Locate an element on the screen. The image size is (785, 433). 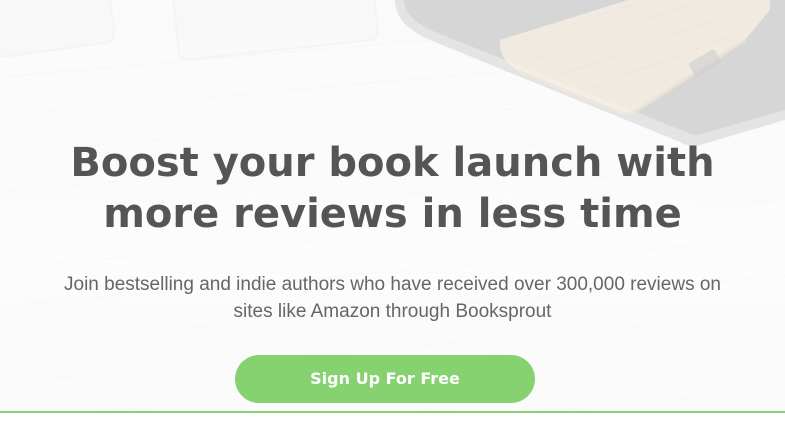
sign-up-button: Sign Up For Free is located at coordinates (385, 379).